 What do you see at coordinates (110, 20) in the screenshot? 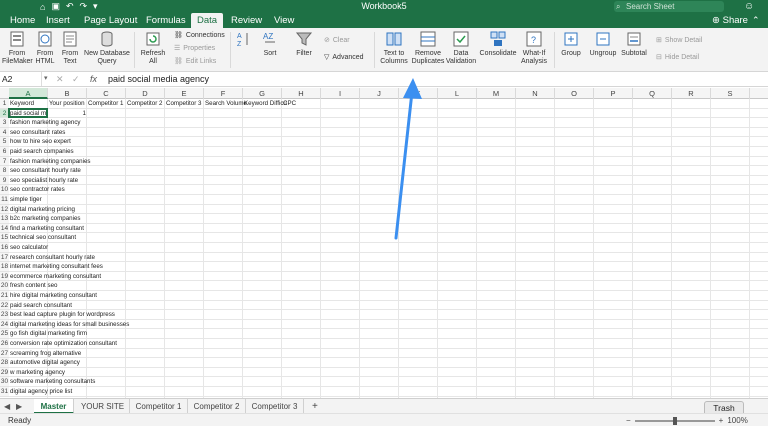
I see `tab-page-layout: Page Layout` at bounding box center [110, 20].